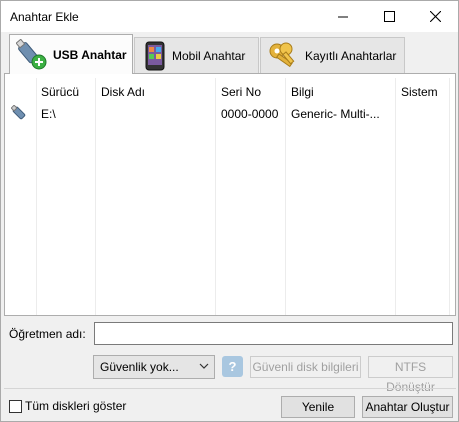  Describe the element at coordinates (250, 114) in the screenshot. I see `cell-serial: 0000-0000` at that location.